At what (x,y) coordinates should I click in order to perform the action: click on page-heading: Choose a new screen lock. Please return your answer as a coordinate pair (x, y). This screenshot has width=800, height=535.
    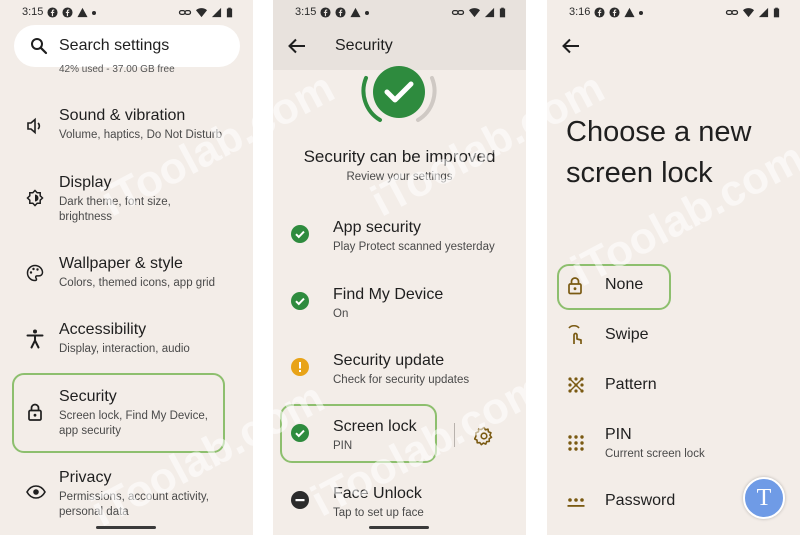
    Looking at the image, I should click on (659, 152).